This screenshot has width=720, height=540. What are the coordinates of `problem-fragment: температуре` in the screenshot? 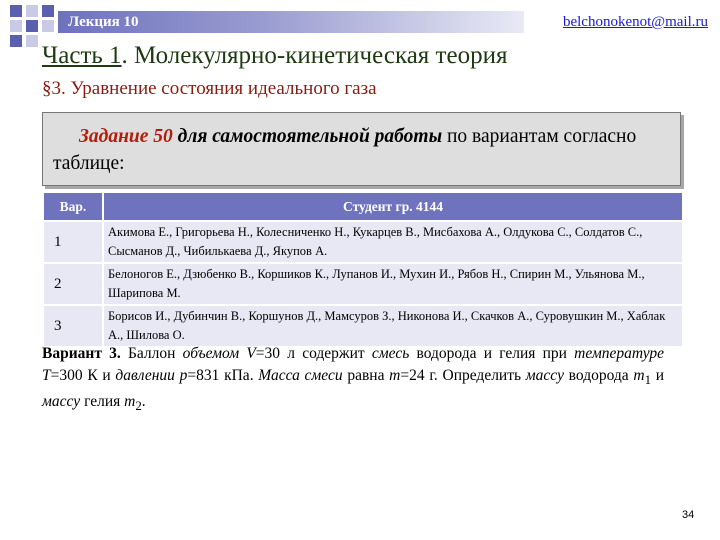 It's located at (619, 353).